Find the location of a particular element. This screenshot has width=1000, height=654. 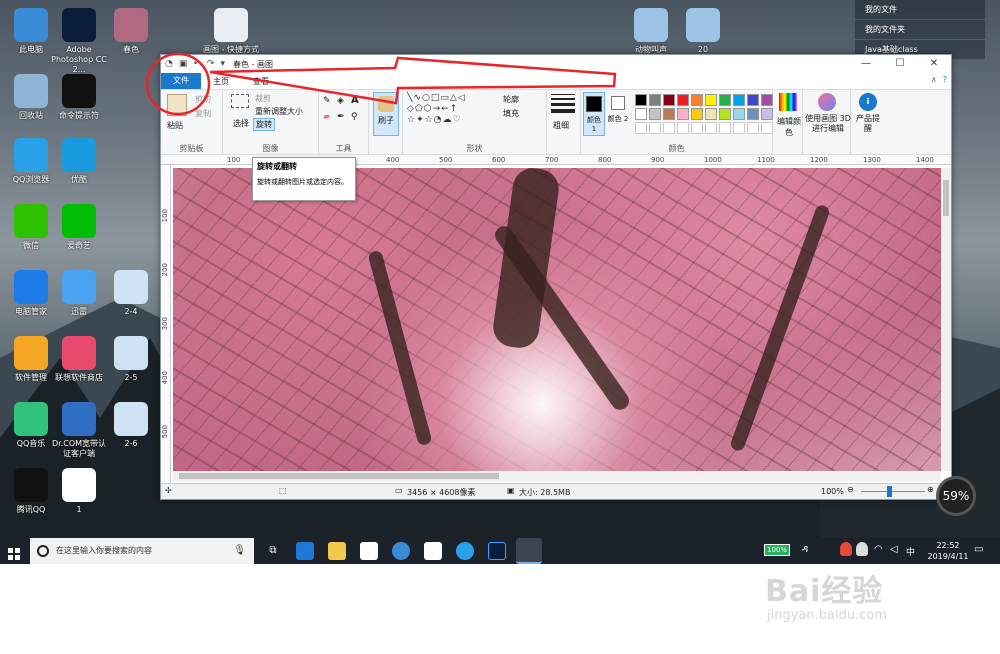

crop-button: 裁剪 is located at coordinates (263, 98).